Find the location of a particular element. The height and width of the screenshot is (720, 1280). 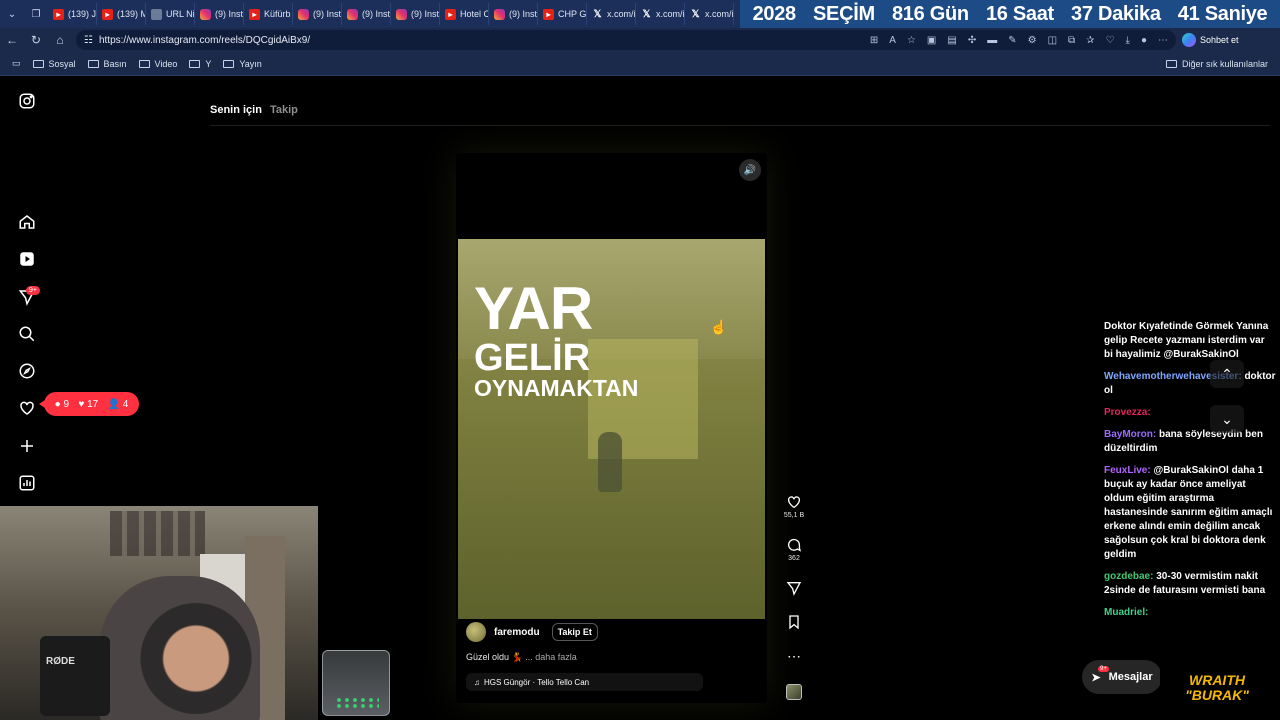

search-icon is located at coordinates (27, 334).